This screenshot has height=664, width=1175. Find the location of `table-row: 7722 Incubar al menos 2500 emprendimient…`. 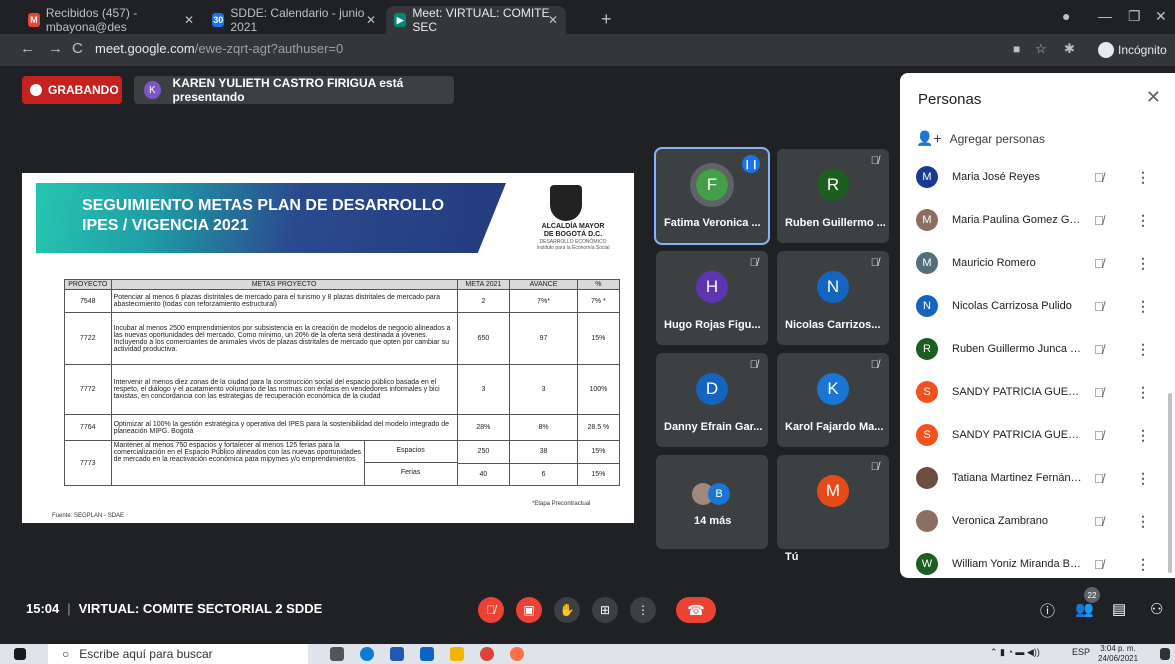

table-row: 7722 Incubar al menos 2500 emprendimient… is located at coordinates (342, 338).